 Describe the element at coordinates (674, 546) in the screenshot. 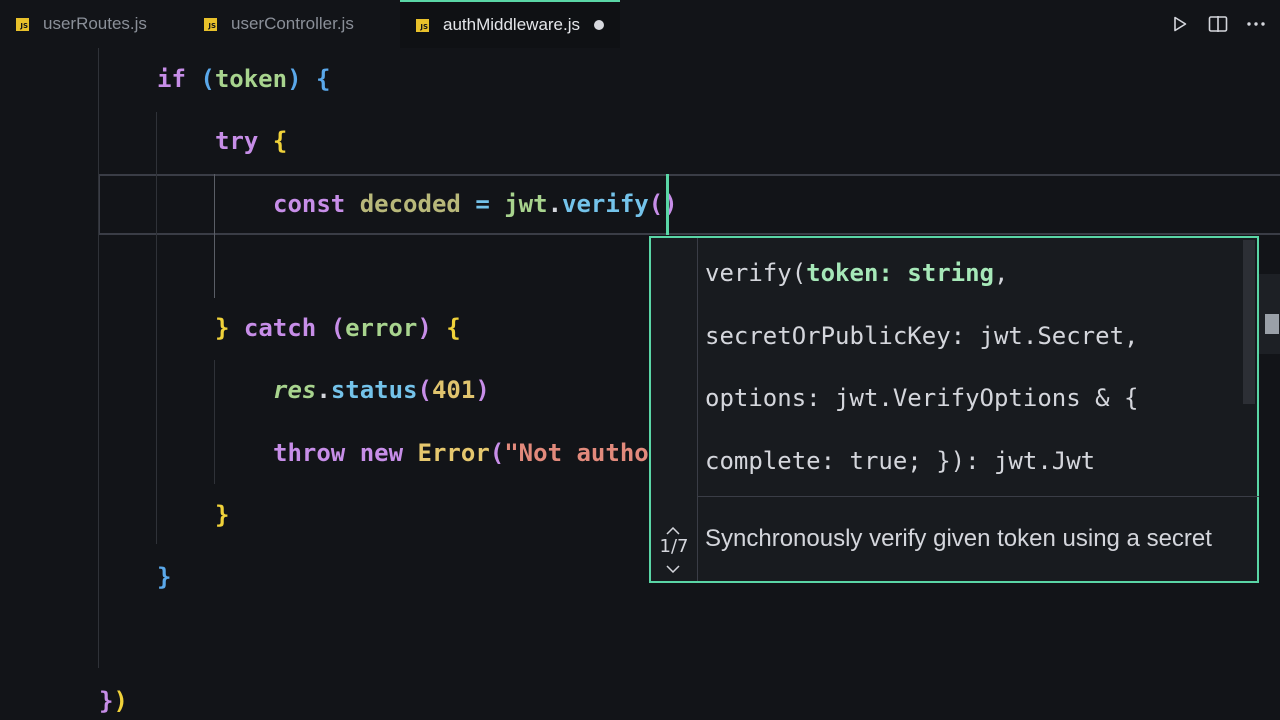

I see `overload-counter: 1/7` at that location.